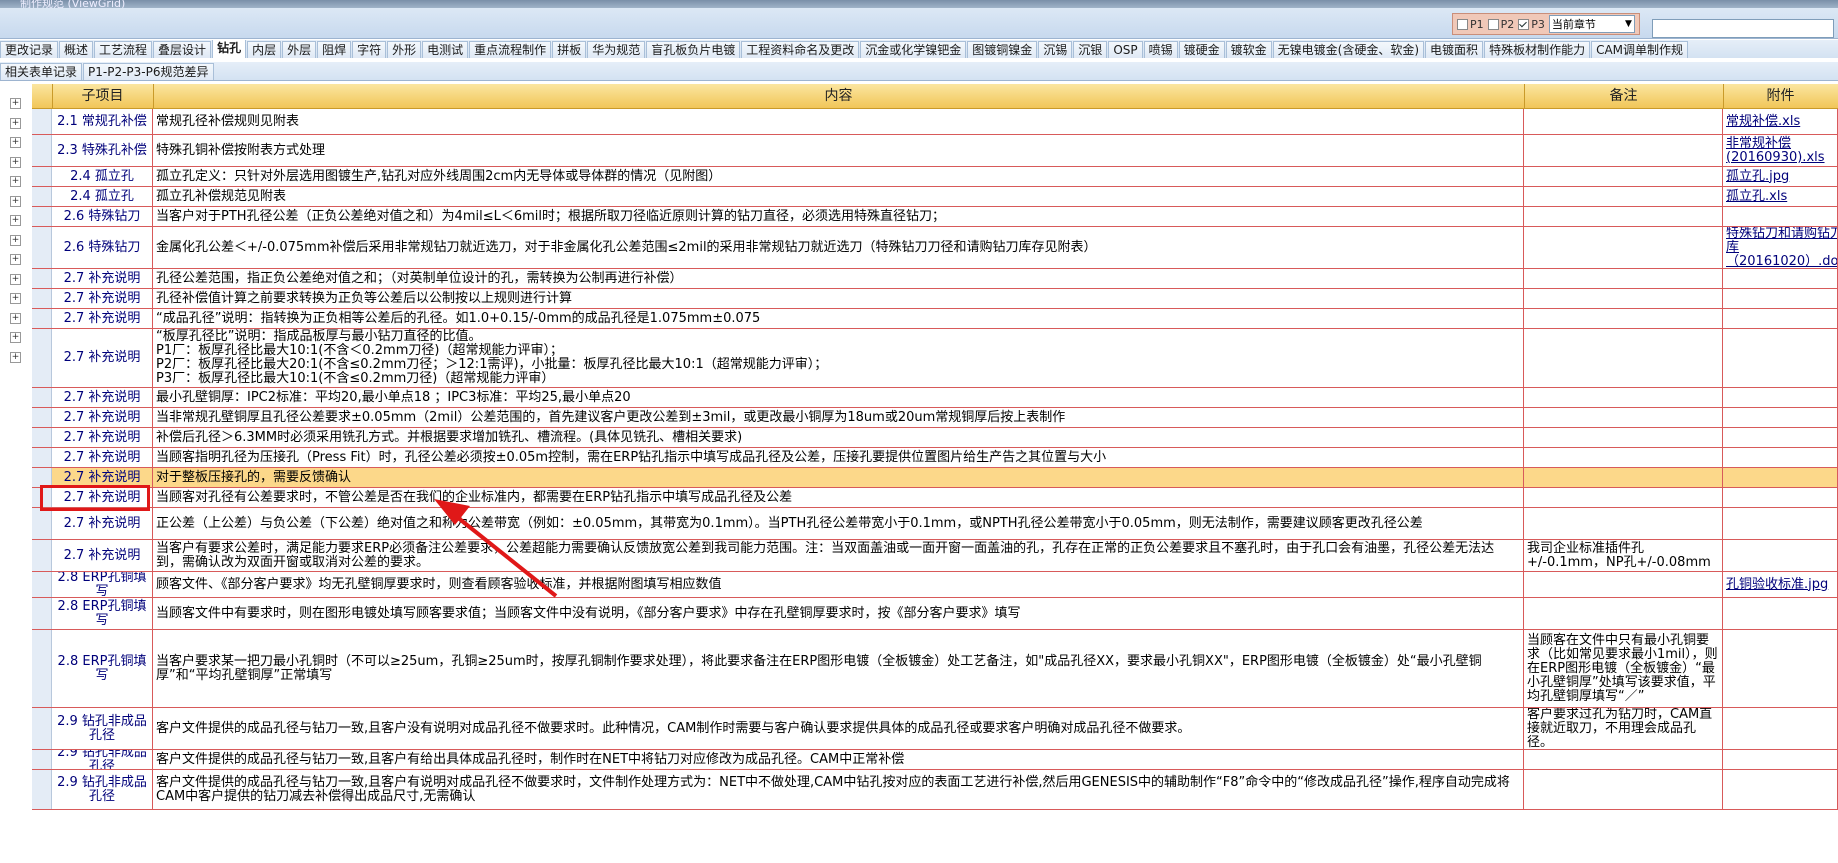 Image resolution: width=1838 pixels, height=863 pixels. Describe the element at coordinates (299, 49) in the screenshot. I see `tab-6: 外层` at that location.